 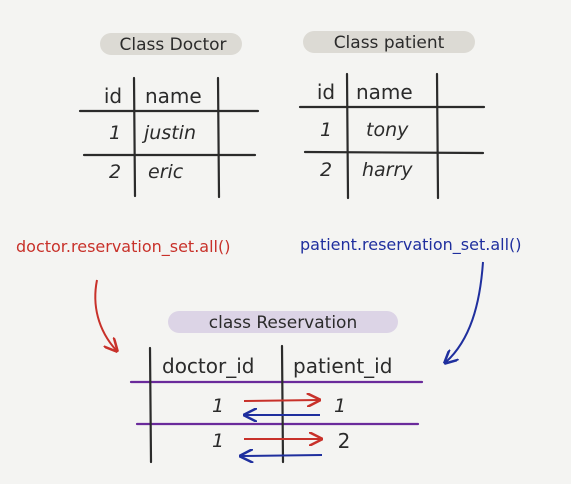 I want to click on reservation-row-1-patient-id: 1, so click(x=340, y=406).